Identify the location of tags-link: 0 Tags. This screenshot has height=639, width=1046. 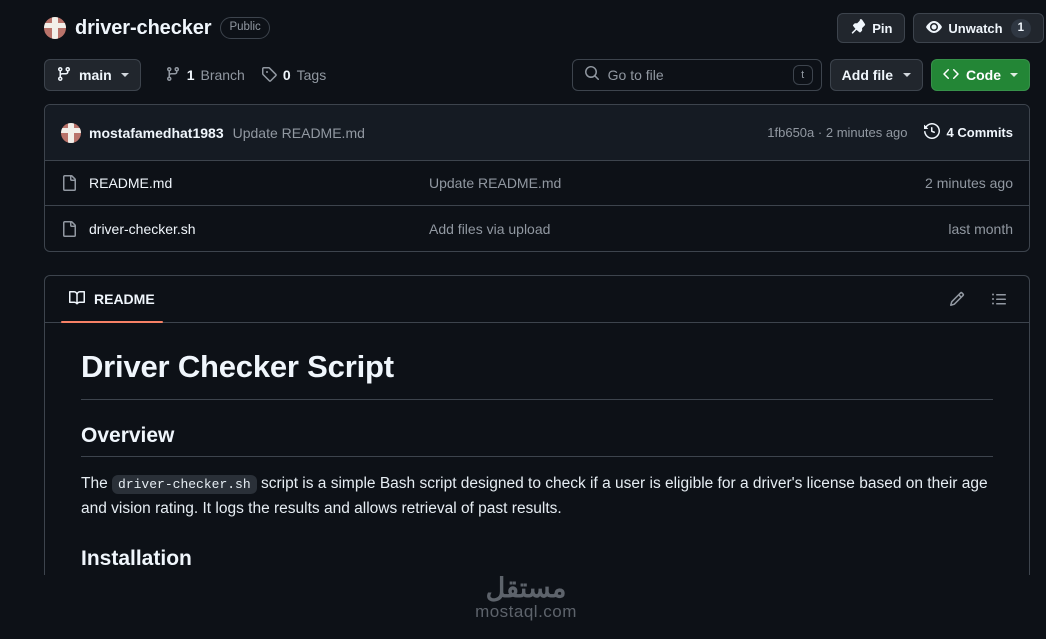
(293, 75).